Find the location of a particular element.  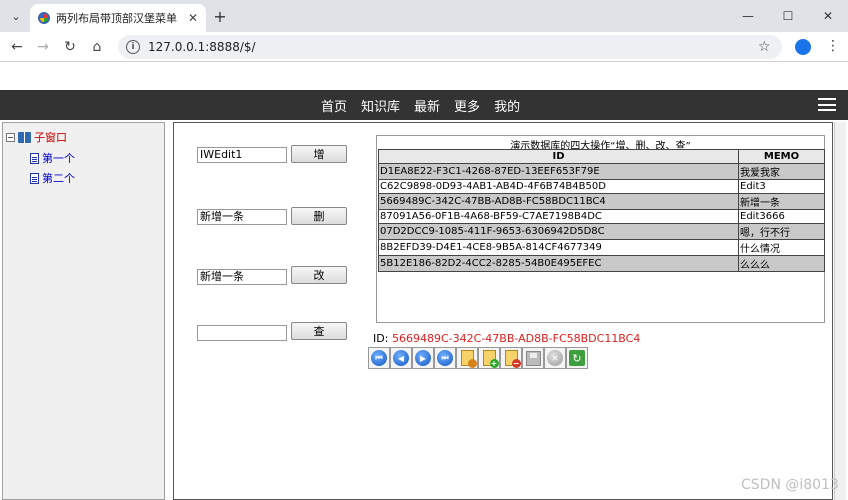

page-top-spacer is located at coordinates (424, 76).